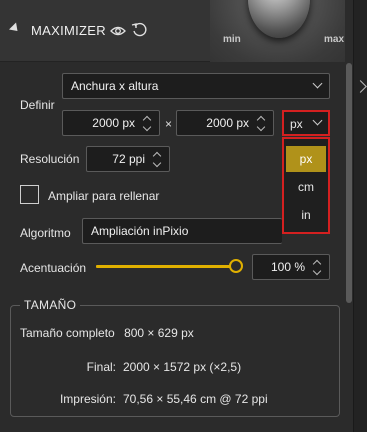 The height and width of the screenshot is (432, 367). Describe the element at coordinates (15, 28) in the screenshot. I see `collapse-arrow-icon` at that location.